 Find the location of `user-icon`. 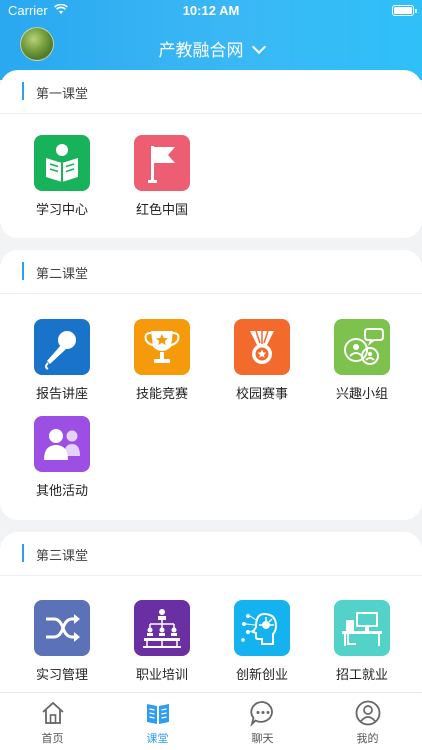

user-icon is located at coordinates (367, 713).